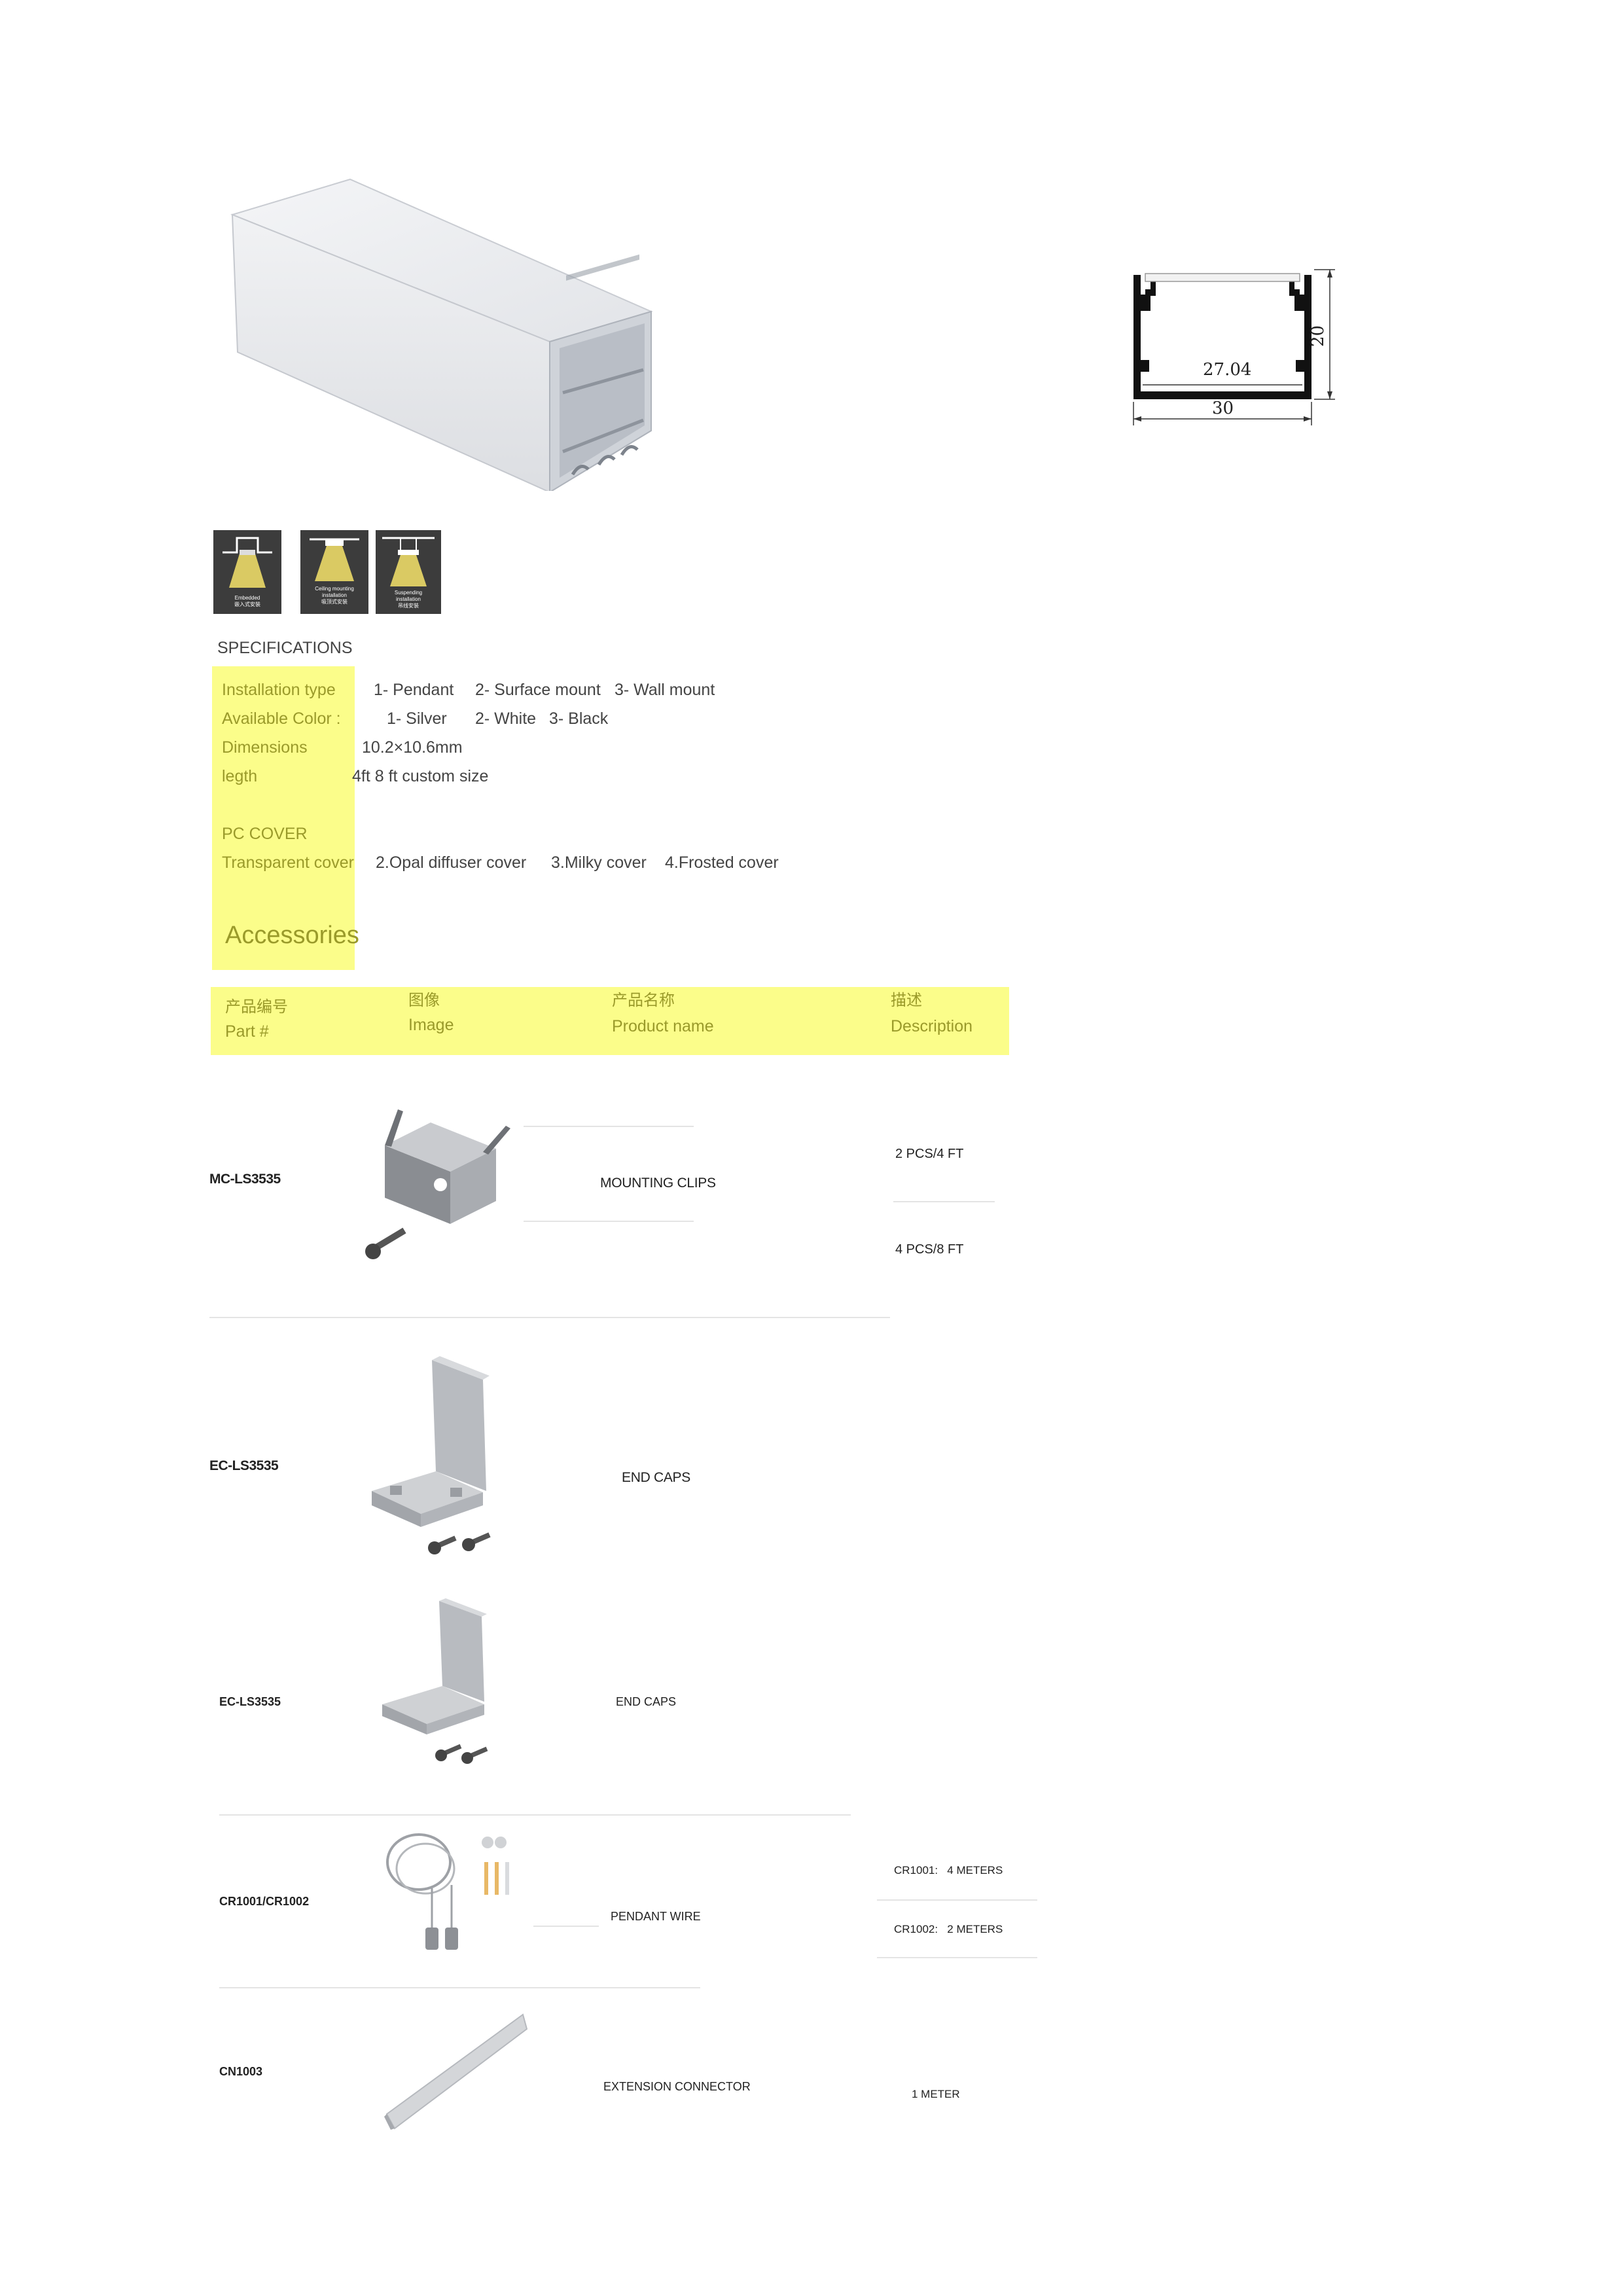 Image resolution: width=1623 pixels, height=2296 pixels. What do you see at coordinates (245, 1179) in the screenshot?
I see `part-number-mc-ls3535: MC-LS3535` at bounding box center [245, 1179].